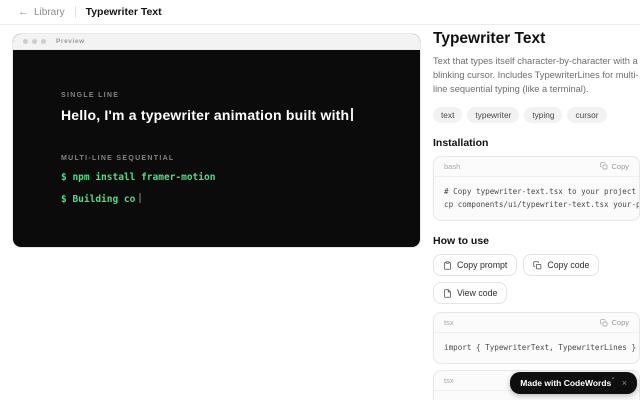  What do you see at coordinates (477, 293) in the screenshot?
I see `view-code-label: View code` at bounding box center [477, 293].